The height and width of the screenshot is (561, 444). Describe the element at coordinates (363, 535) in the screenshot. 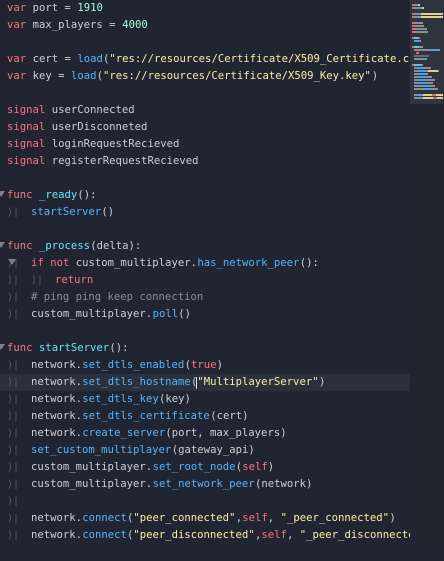

I see `code-token: "_peer_disconnected"` at that location.